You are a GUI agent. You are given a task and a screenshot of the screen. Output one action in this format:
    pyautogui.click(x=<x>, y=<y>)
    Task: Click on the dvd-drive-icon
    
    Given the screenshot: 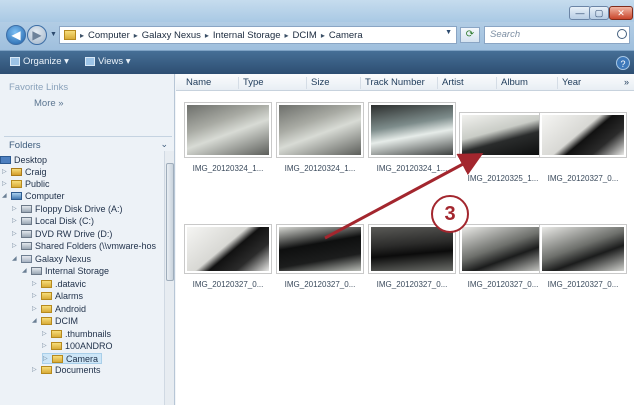 What is the action you would take?
    pyautogui.click(x=26, y=233)
    